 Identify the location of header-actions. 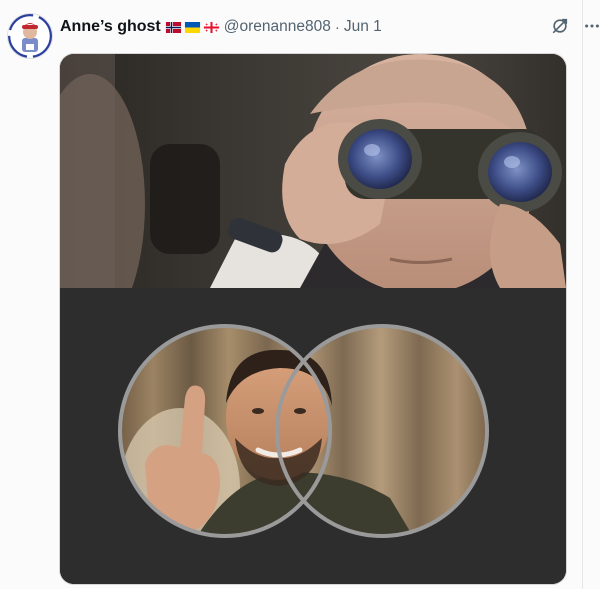
(575, 26).